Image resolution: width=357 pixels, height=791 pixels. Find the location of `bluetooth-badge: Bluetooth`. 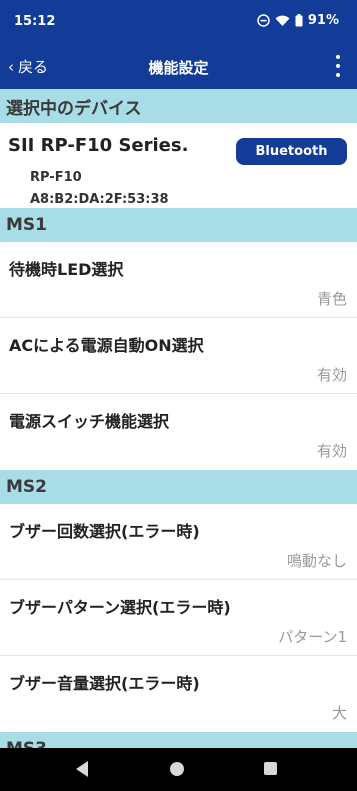

bluetooth-badge: Bluetooth is located at coordinates (291, 151).